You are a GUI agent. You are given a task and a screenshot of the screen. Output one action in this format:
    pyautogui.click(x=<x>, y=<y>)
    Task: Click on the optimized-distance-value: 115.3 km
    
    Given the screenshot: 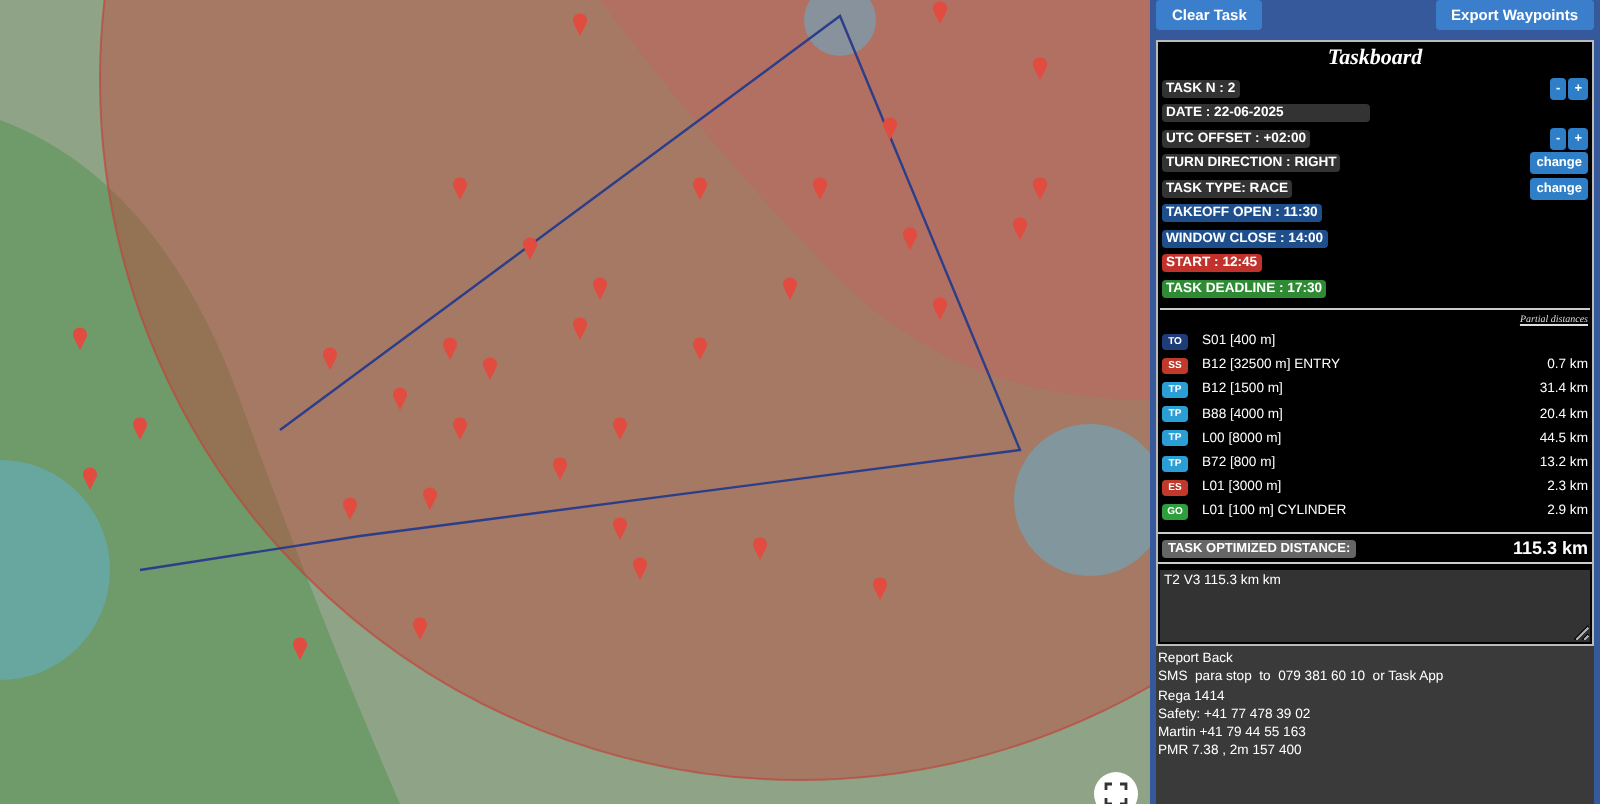 What is the action you would take?
    pyautogui.click(x=1550, y=548)
    